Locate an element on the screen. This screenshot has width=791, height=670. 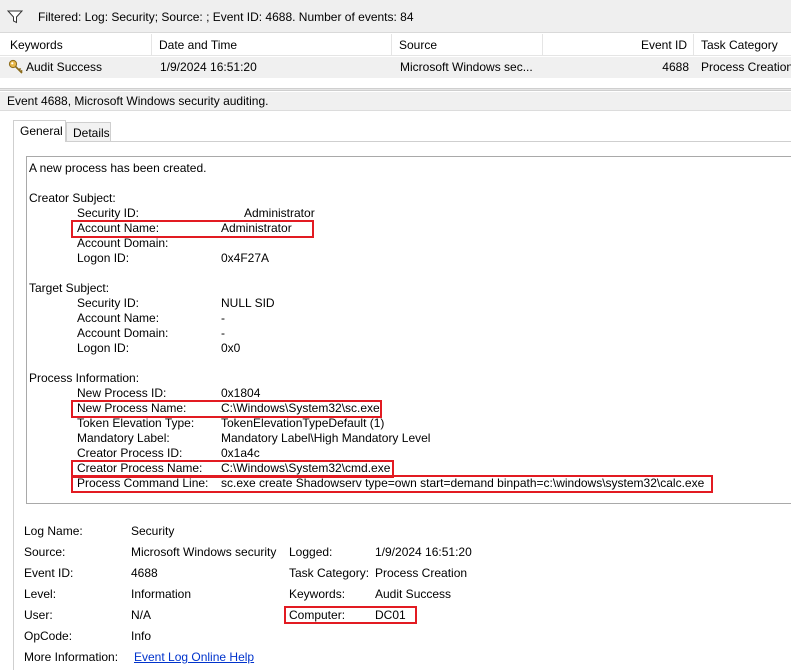
summary-value-event-id: 4688 is located at coordinates (144, 573).